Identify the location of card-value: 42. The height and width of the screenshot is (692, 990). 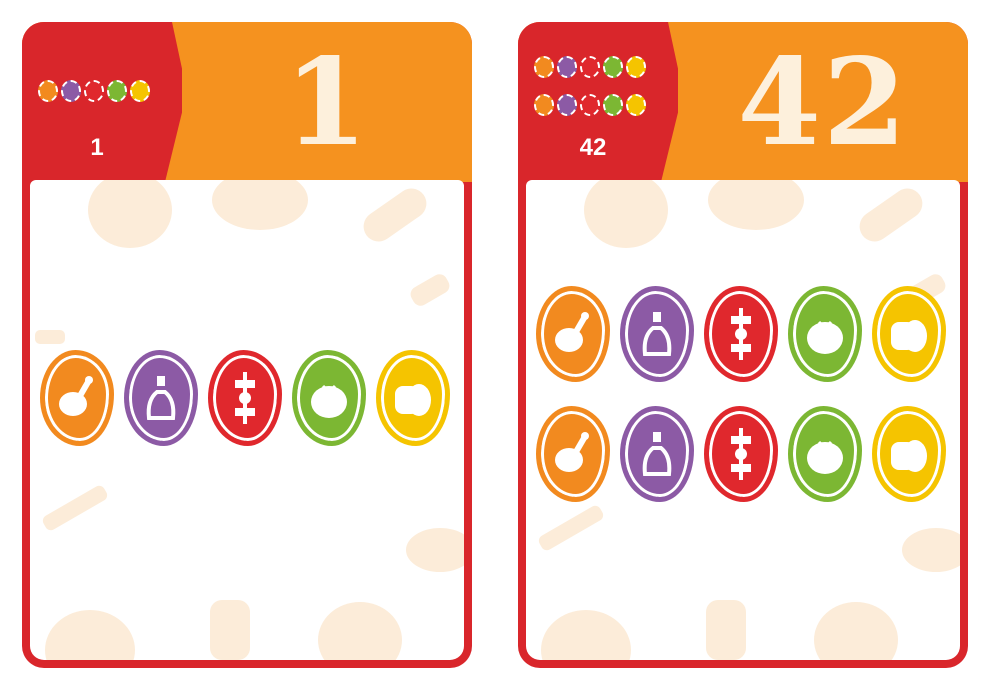
(823, 102).